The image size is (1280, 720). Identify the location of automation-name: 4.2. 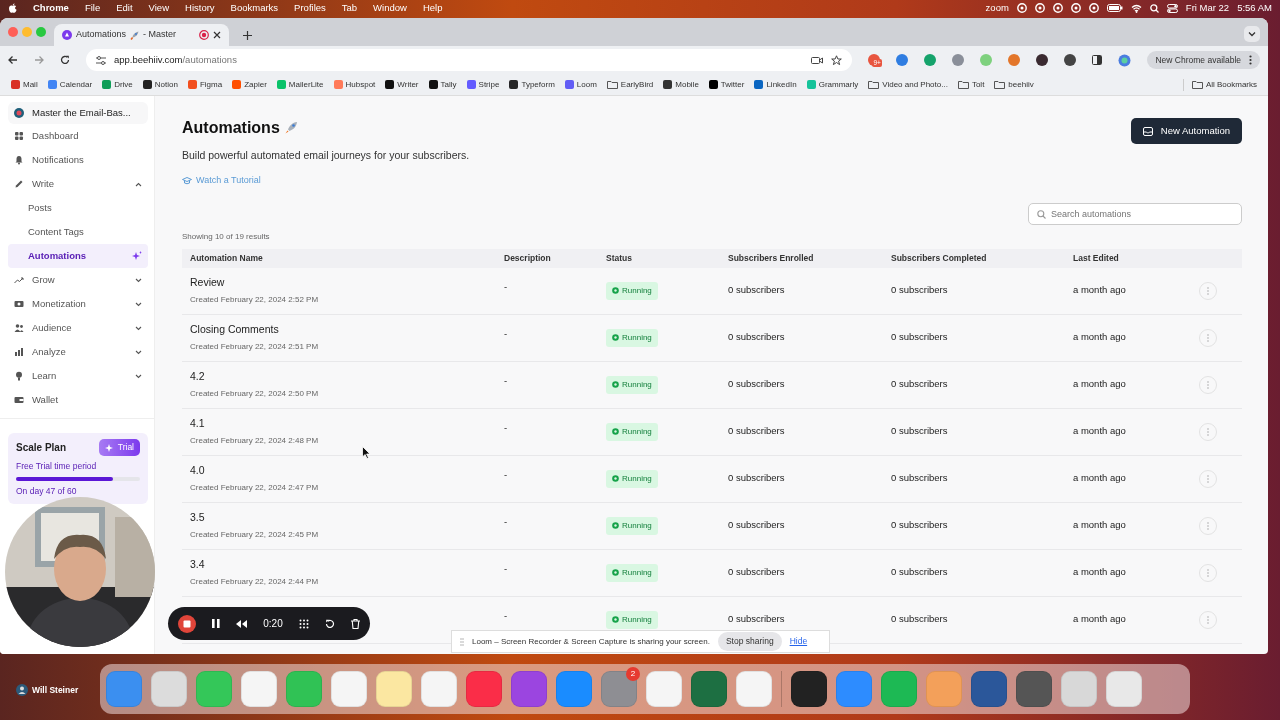
(343, 376).